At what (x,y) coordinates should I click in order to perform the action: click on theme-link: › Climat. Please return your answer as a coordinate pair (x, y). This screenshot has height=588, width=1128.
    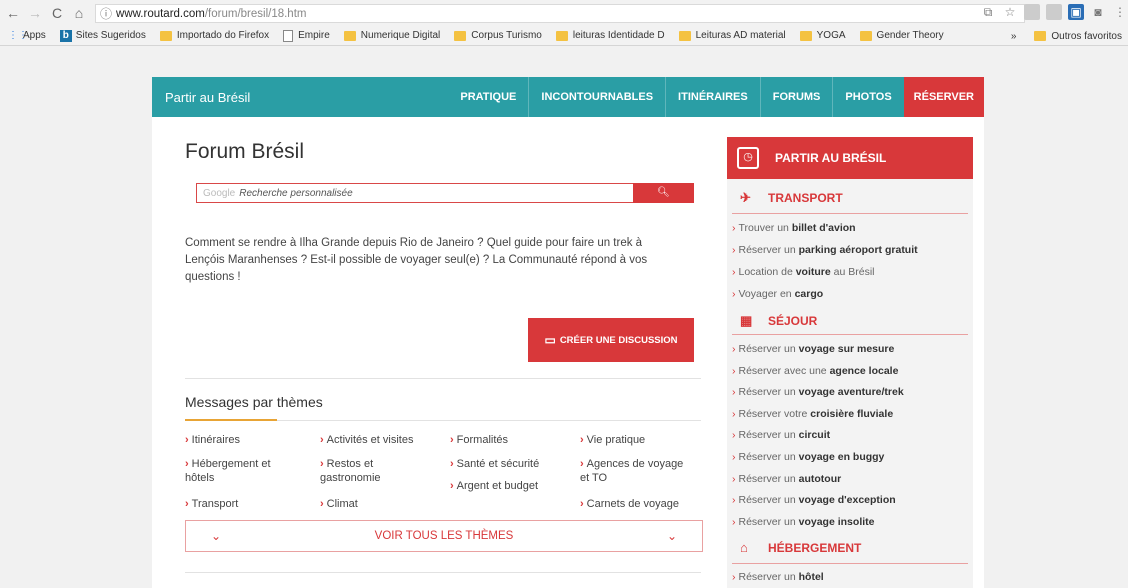
    Looking at the image, I should click on (339, 504).